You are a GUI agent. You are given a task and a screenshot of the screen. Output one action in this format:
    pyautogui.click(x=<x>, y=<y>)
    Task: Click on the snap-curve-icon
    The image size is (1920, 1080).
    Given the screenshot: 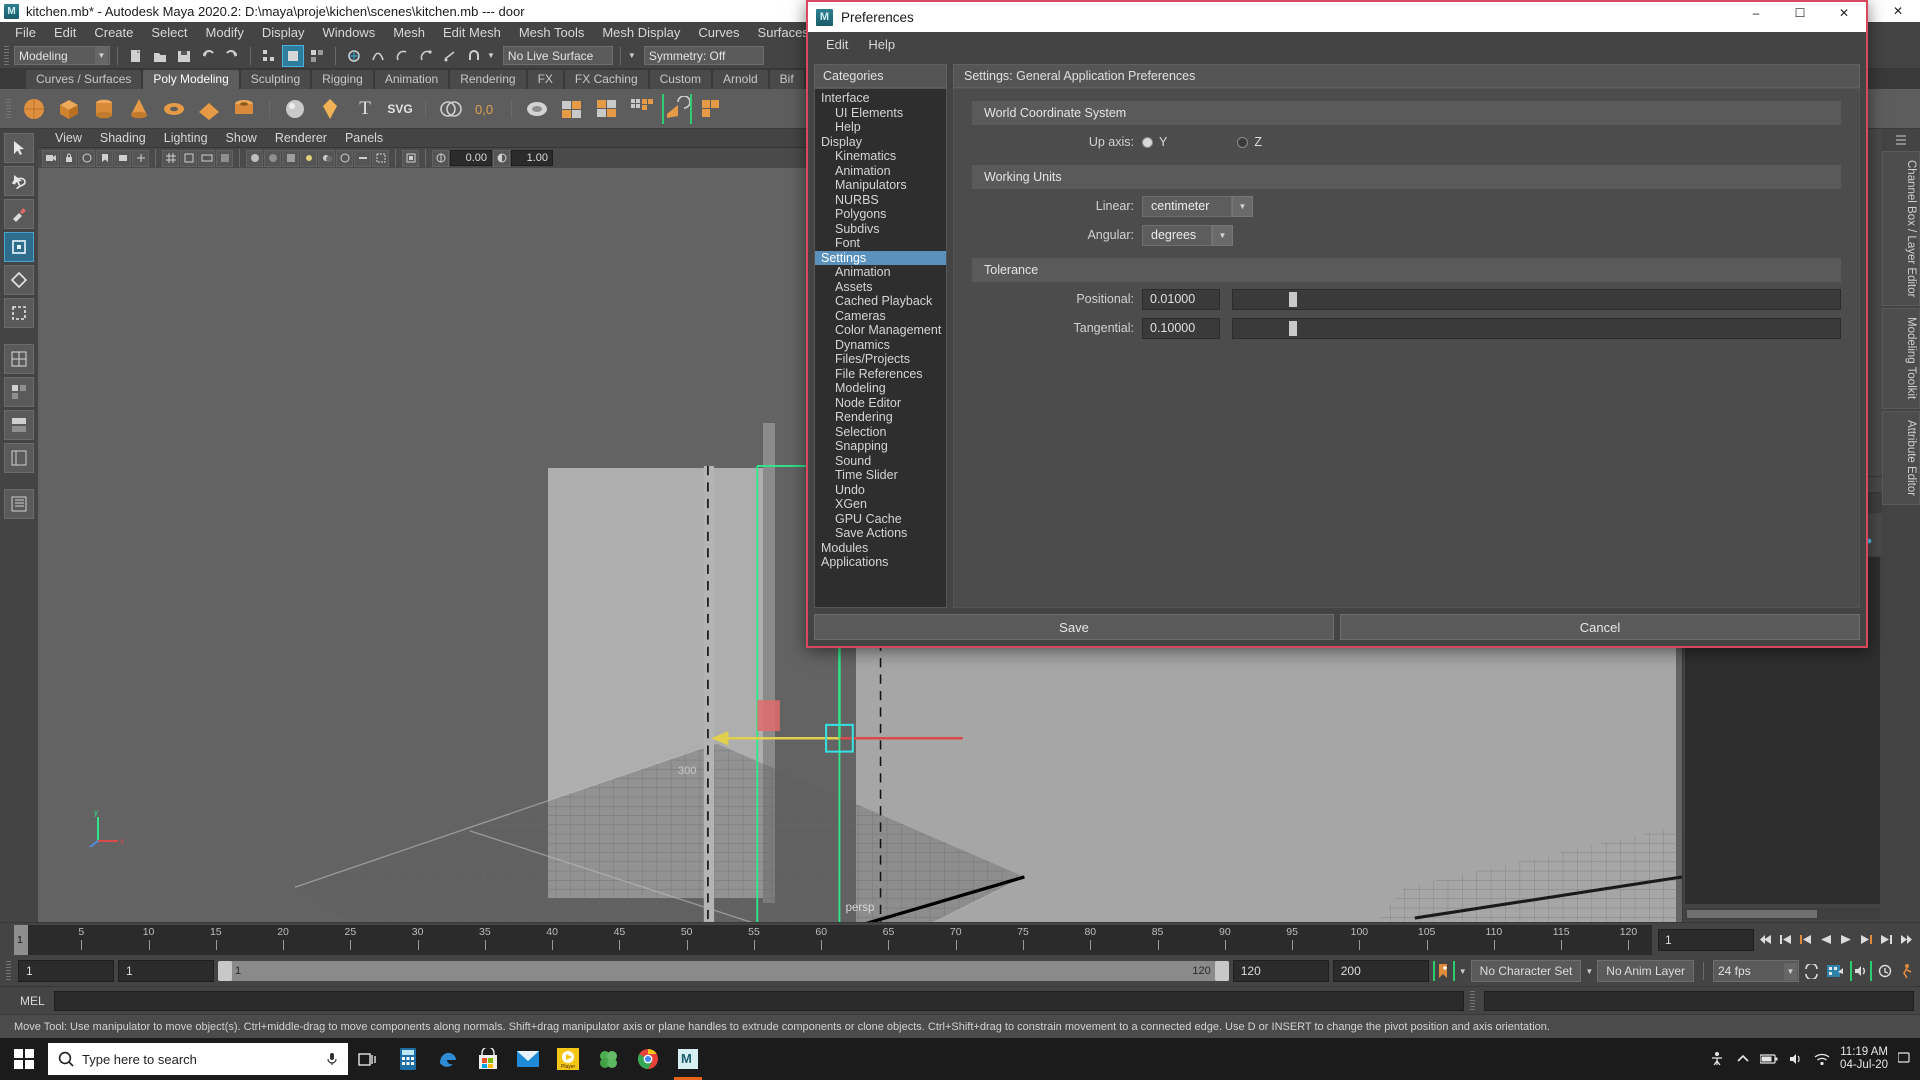 What is the action you would take?
    pyautogui.click(x=378, y=56)
    